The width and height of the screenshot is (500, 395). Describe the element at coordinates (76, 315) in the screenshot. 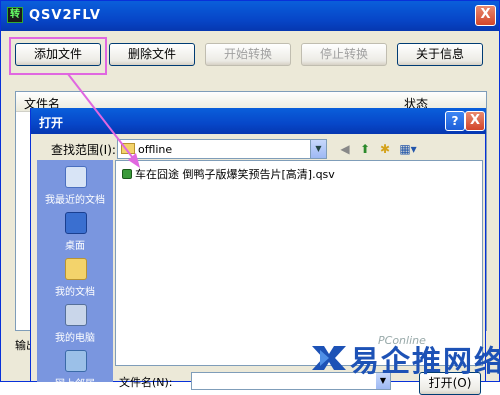

I see `my-computer-icon` at that location.